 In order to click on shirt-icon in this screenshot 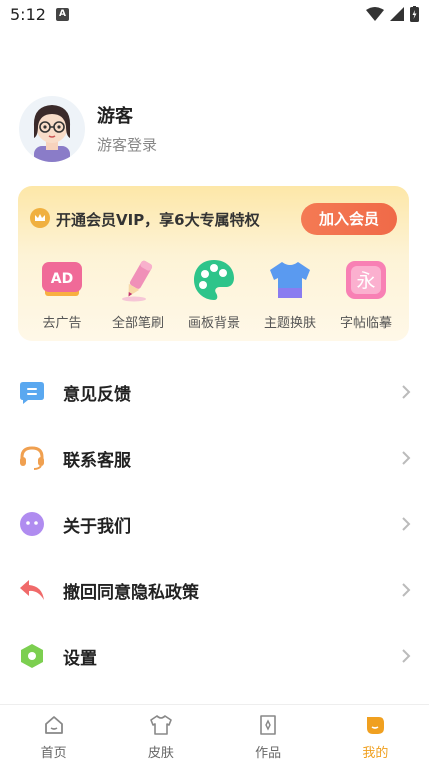, I will do `click(161, 725)`.